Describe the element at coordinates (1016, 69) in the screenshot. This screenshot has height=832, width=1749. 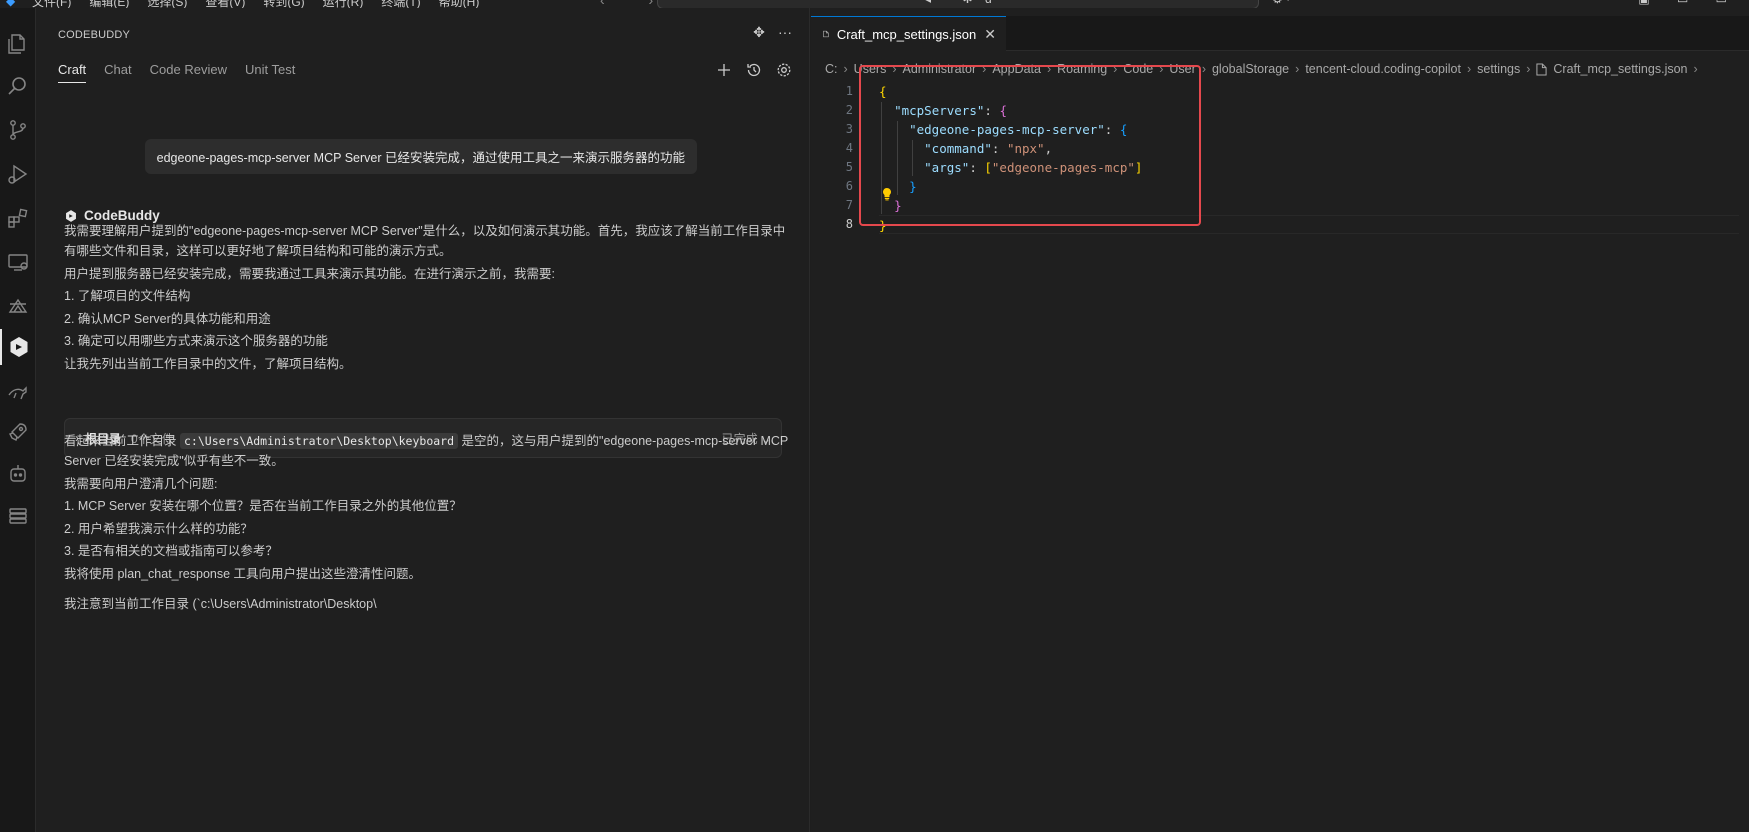
I see `breadcrumb-item: AppData` at that location.